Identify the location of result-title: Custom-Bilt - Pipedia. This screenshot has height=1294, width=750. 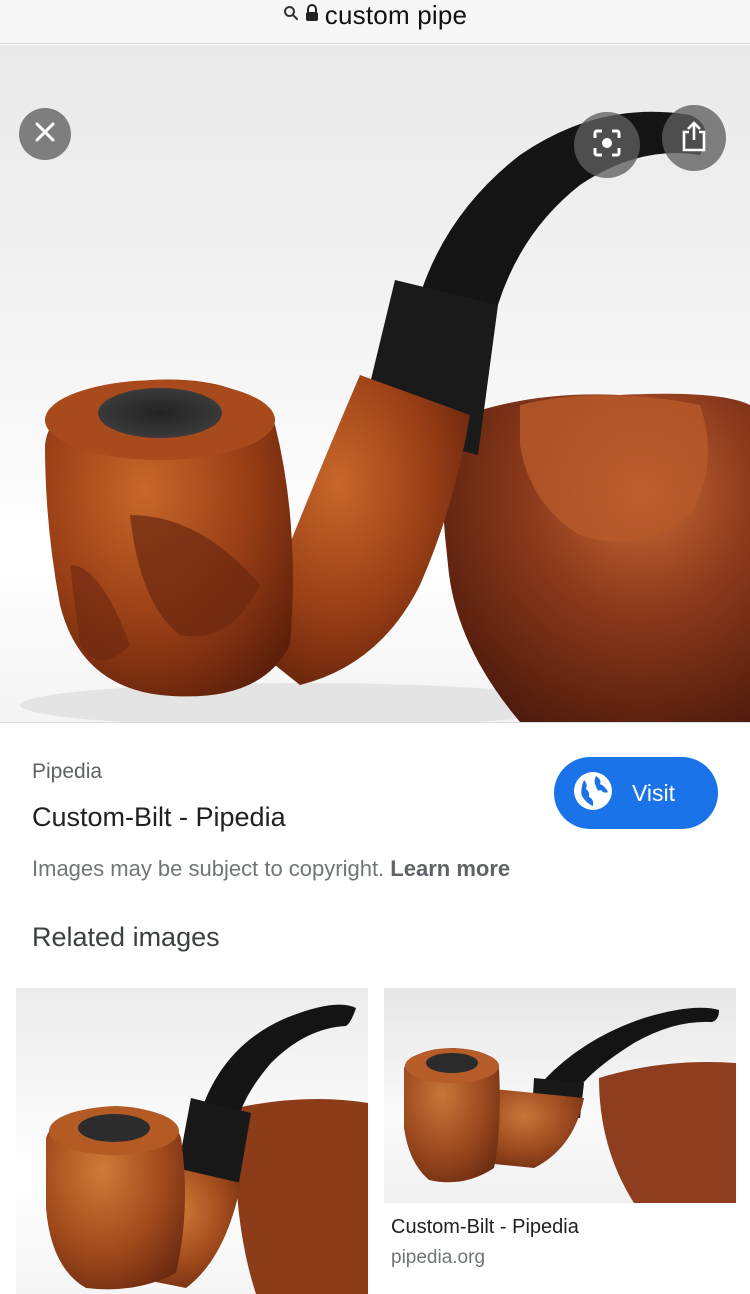
(159, 817).